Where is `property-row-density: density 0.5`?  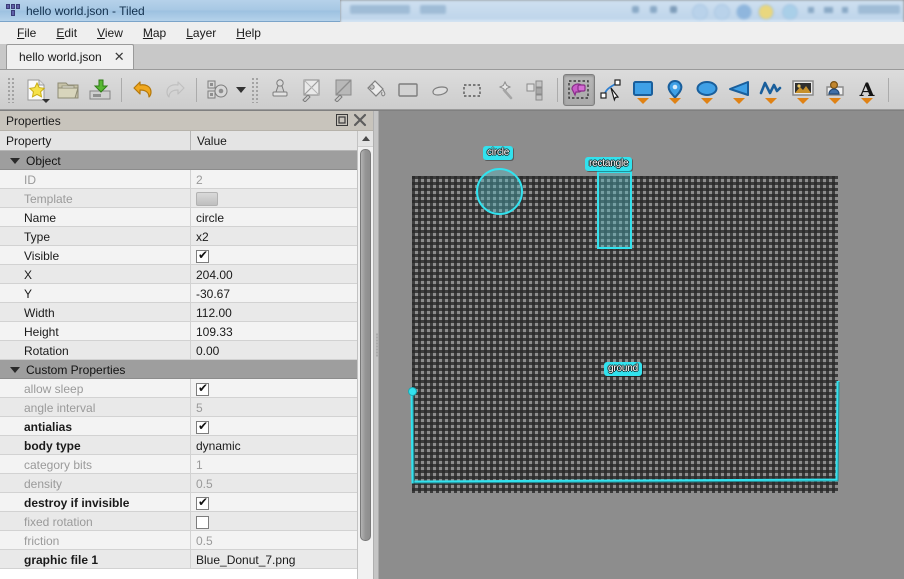 property-row-density: density 0.5 is located at coordinates (178, 483).